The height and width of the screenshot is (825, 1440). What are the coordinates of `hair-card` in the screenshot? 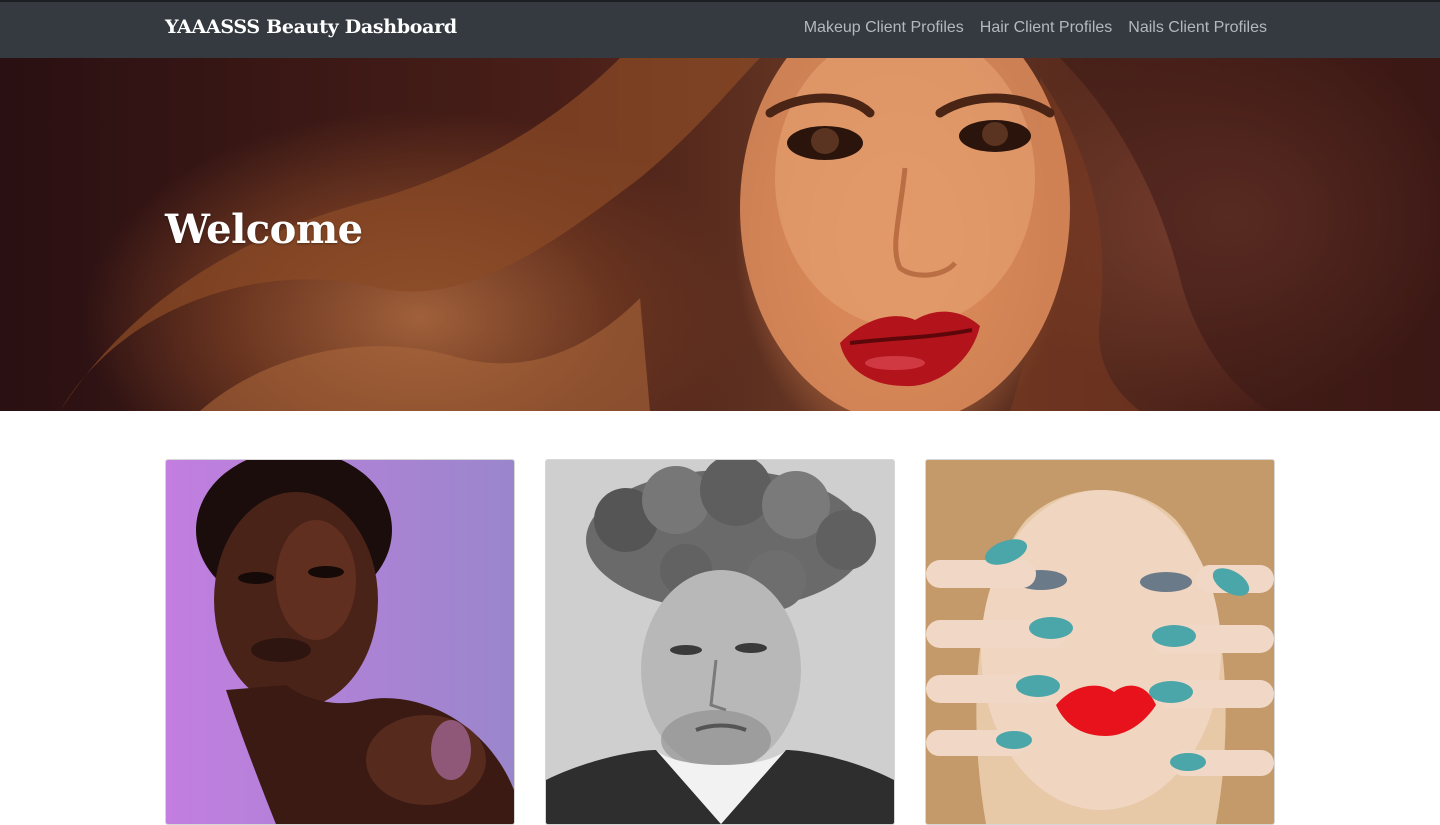 It's located at (720, 642).